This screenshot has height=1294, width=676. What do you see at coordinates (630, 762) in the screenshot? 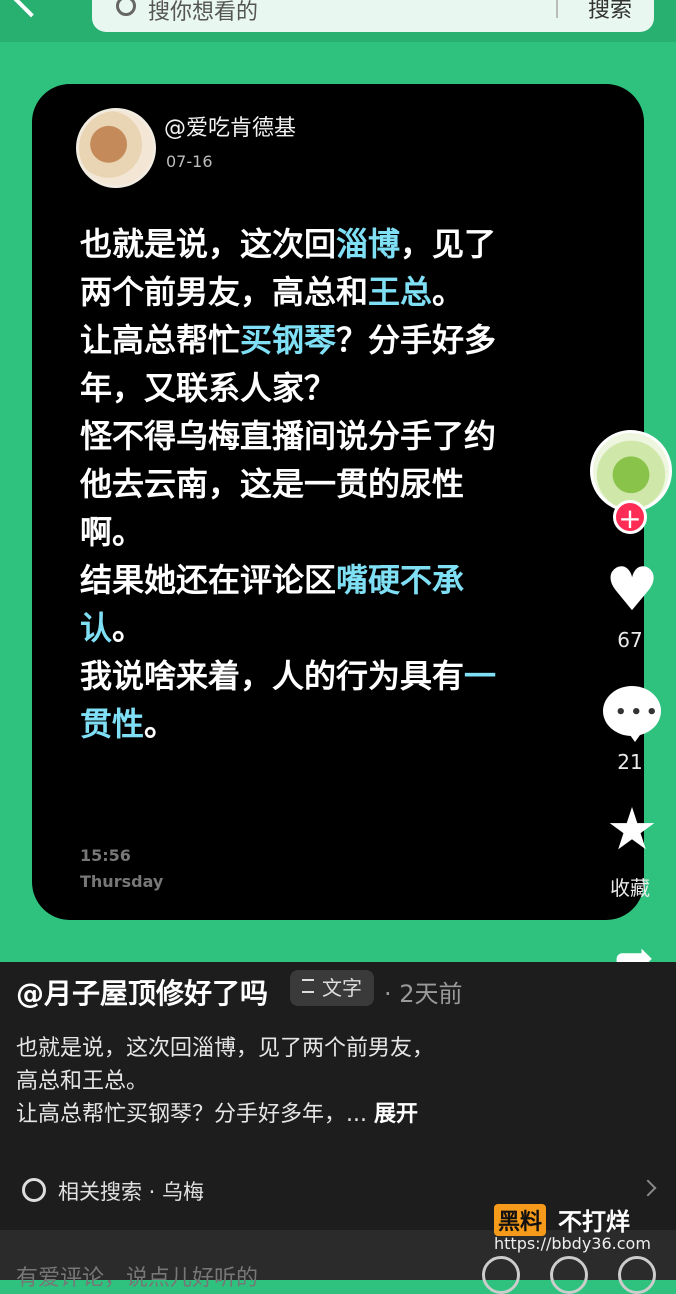
I see `comment-count: 21` at bounding box center [630, 762].